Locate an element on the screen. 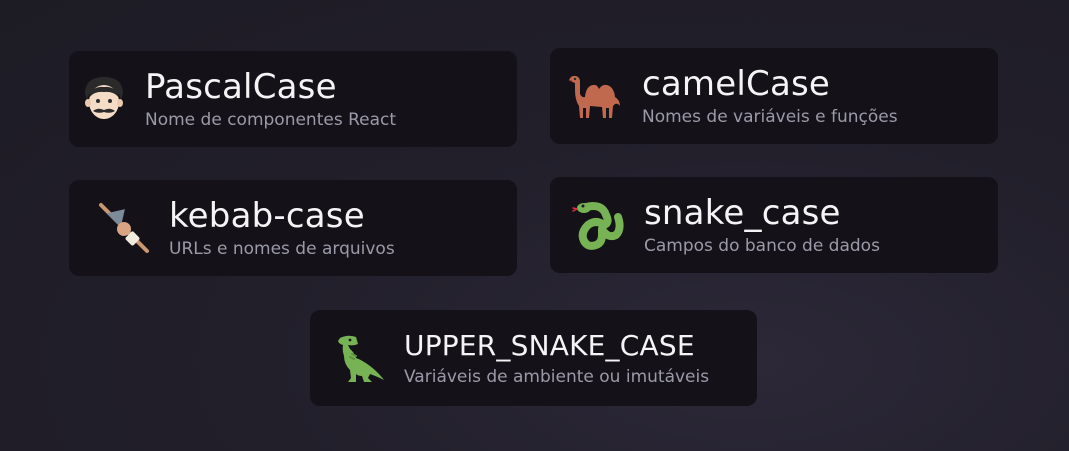 The image size is (1069, 451). card-subtitle: Campos do banco de dados is located at coordinates (762, 245).